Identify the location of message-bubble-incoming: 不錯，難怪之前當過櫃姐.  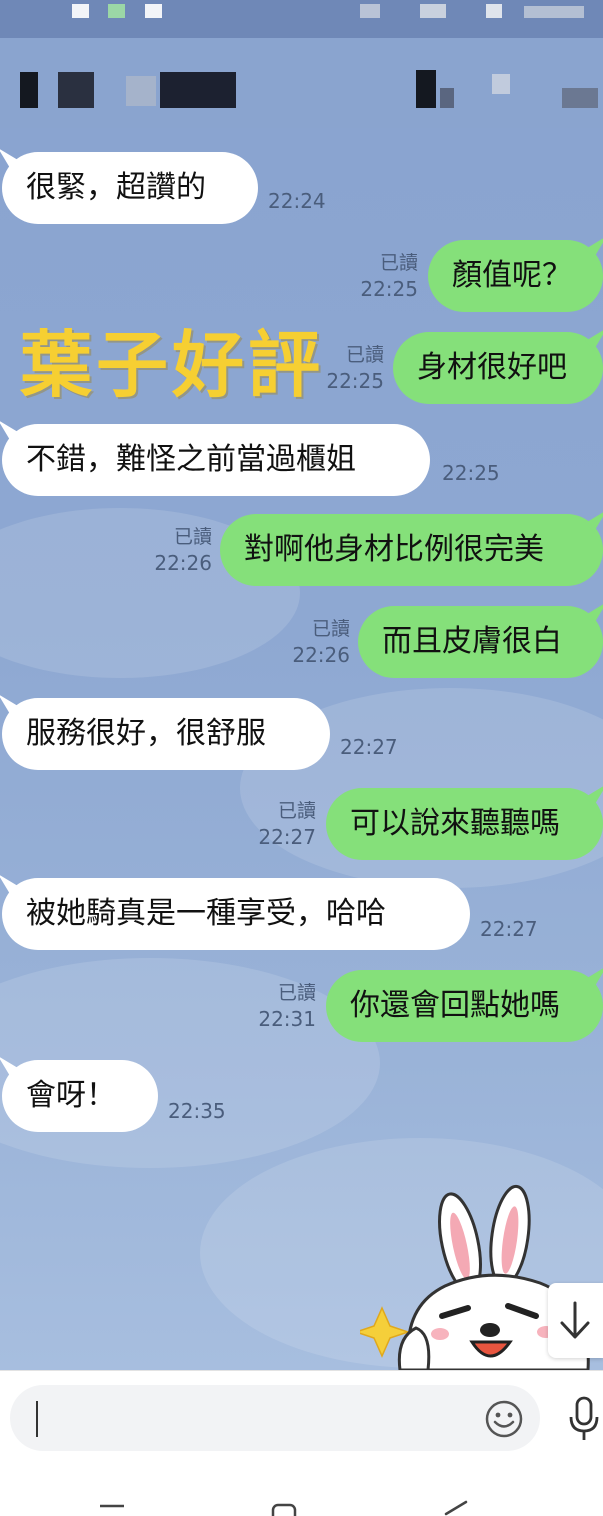
(216, 460).